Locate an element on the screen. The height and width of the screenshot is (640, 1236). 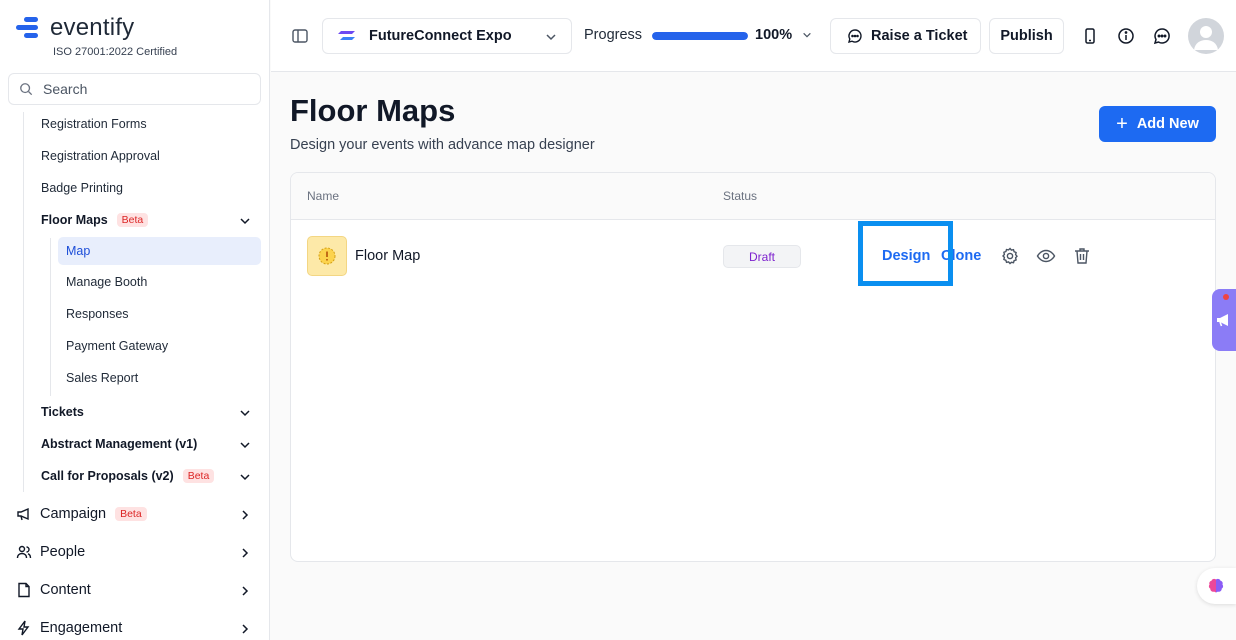
plus-icon: + is located at coordinates (1122, 124).